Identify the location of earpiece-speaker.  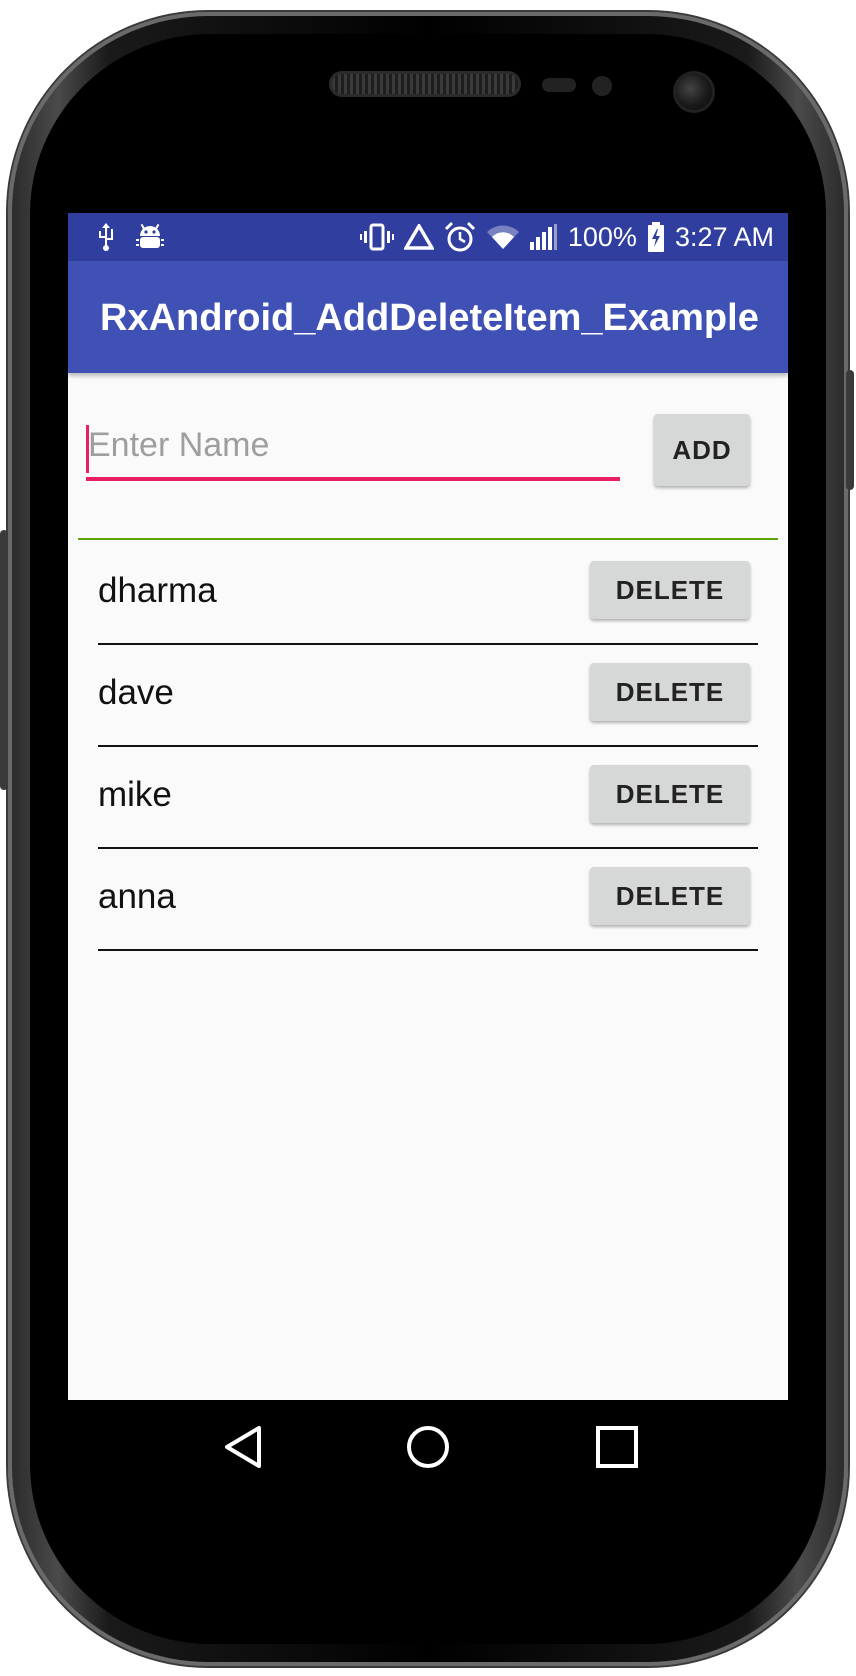
(425, 84).